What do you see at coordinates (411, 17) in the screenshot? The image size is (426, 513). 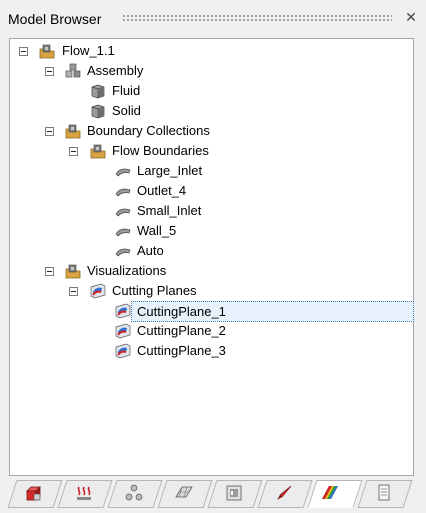 I see `close-icon: ✕` at bounding box center [411, 17].